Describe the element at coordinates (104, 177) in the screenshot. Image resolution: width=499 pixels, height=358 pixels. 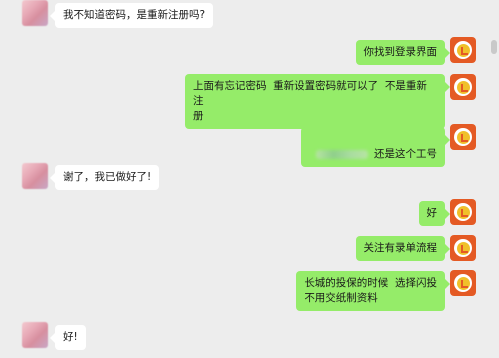
I see `message-bubble-left: 谢了，我已做好了!` at that location.